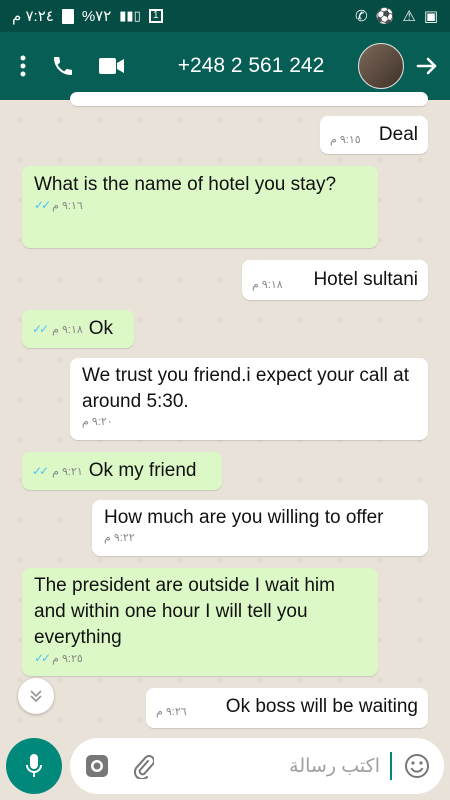  Describe the element at coordinates (365, 279) in the screenshot. I see `message-text: Hotel sultani` at that location.